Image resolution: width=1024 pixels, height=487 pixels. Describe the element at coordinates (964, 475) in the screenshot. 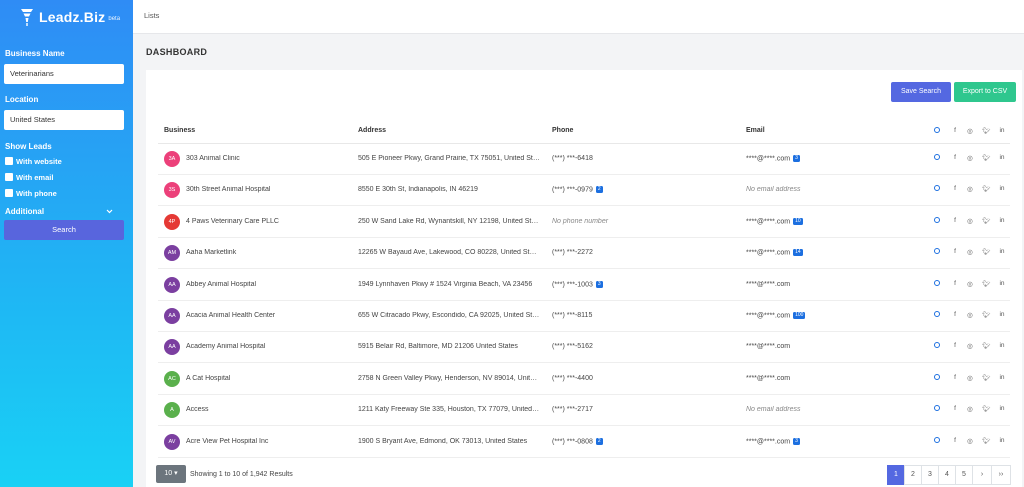

I see `page-button-5: 5` at that location.